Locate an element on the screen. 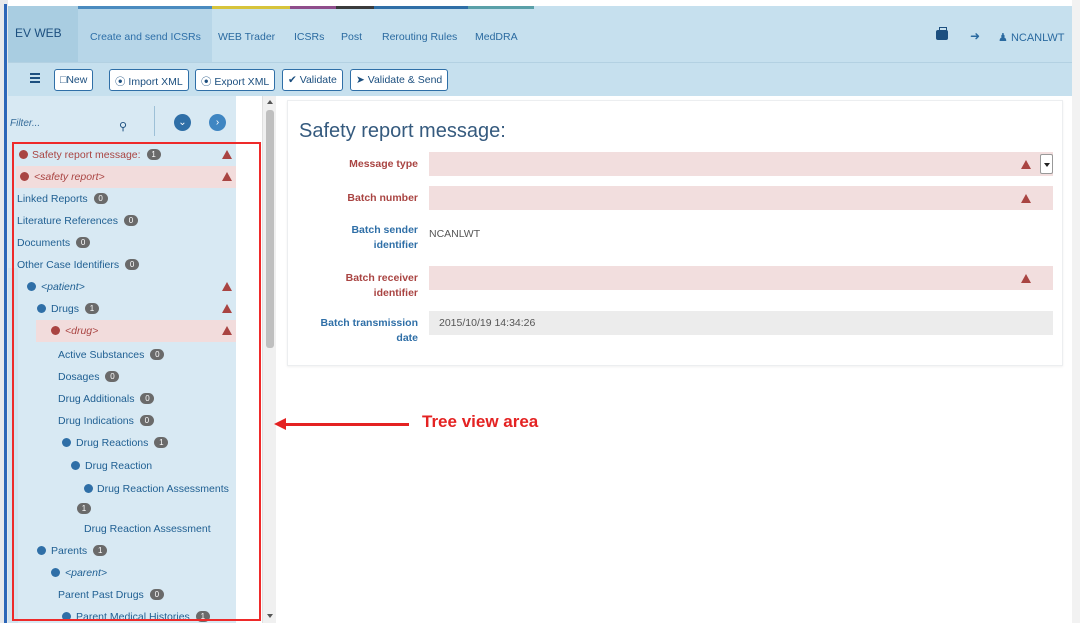  tree-item-dosages: Dosages 0 is located at coordinates (142, 377).